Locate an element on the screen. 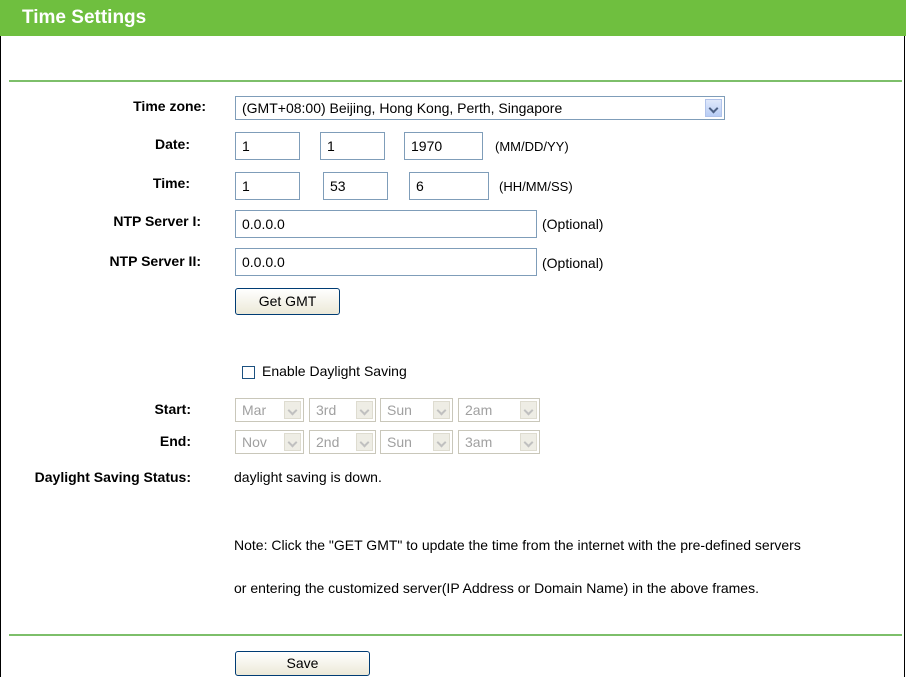  daylight-saving-checkbox is located at coordinates (248, 372).